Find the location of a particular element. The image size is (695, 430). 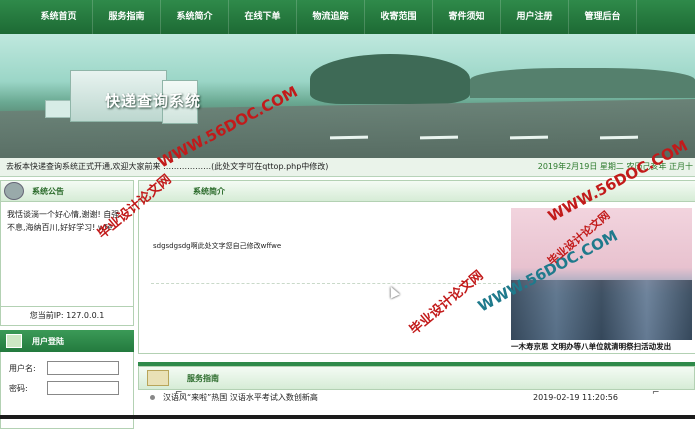

intro-icon is located at coordinates (182, 191).